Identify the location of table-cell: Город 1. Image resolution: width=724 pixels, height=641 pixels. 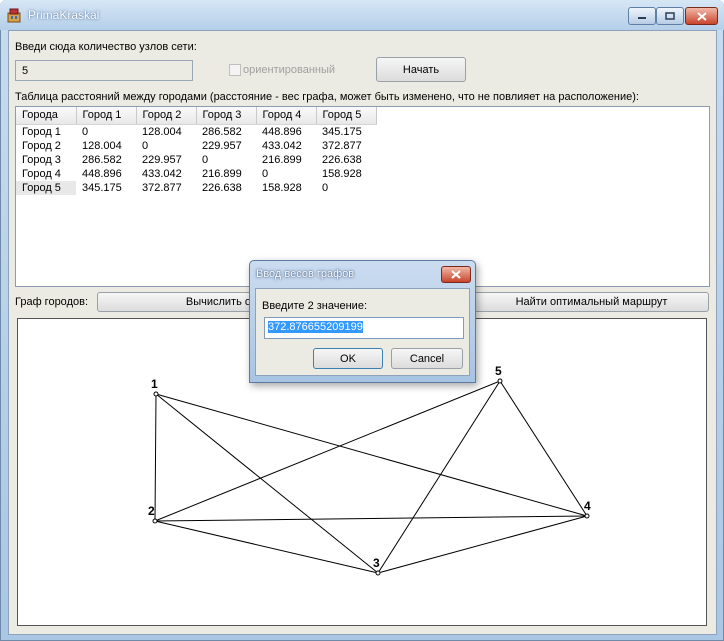
(46, 131).